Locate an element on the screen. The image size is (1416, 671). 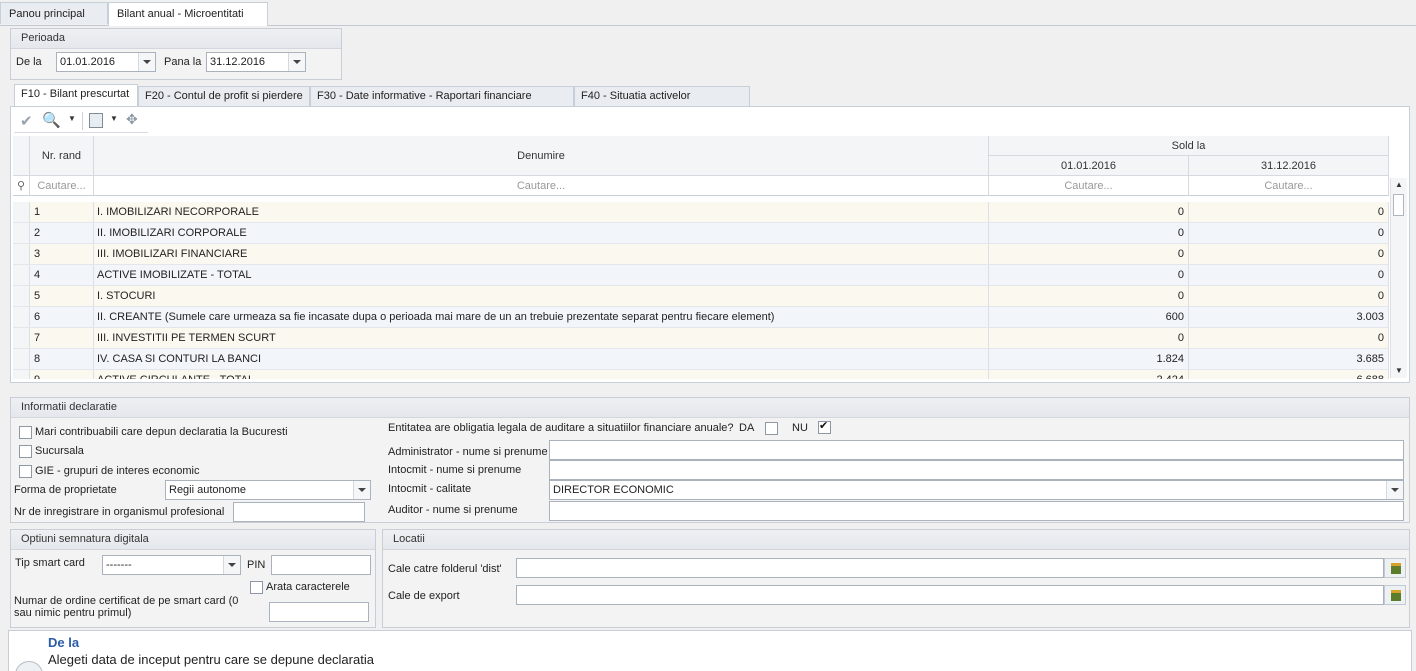
administrator-input is located at coordinates (976, 450).